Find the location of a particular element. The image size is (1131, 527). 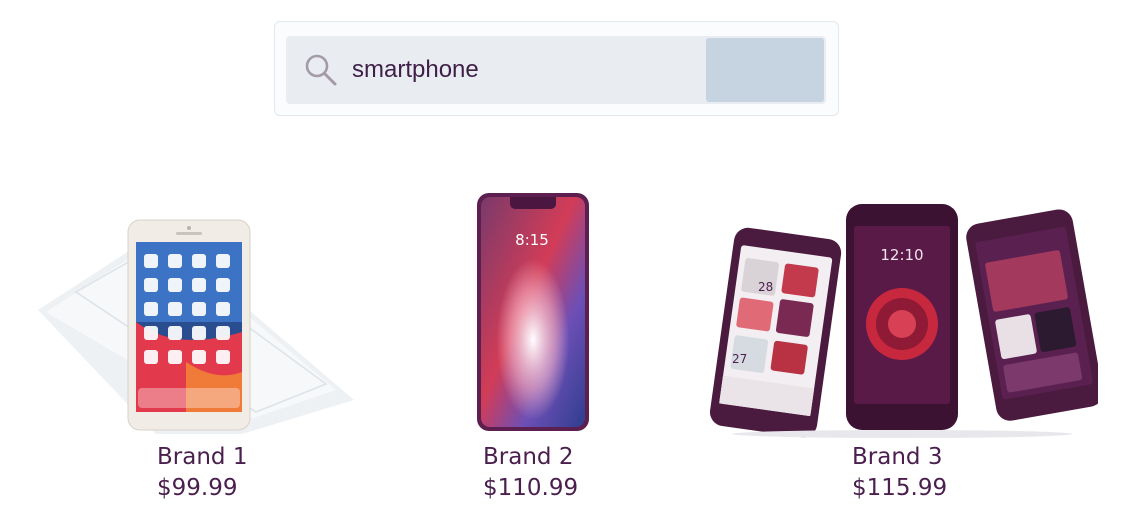

phone-screen-time: 12:10 is located at coordinates (902, 255).